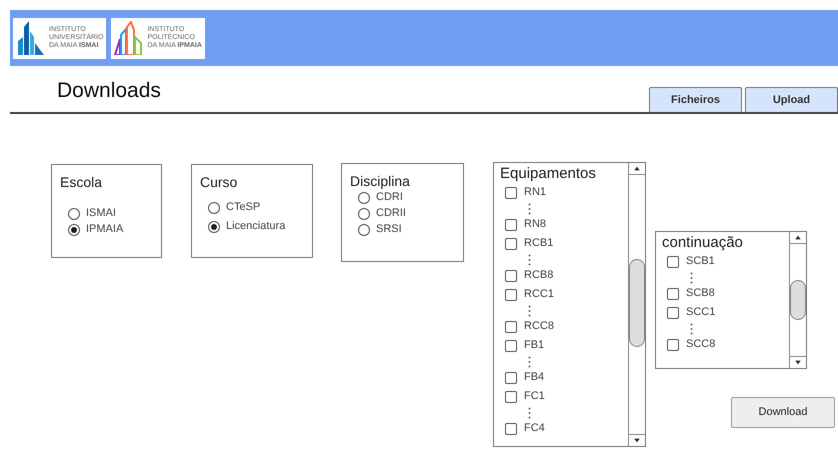  Describe the element at coordinates (101, 214) in the screenshot. I see `radio-label: ISMAI` at that location.